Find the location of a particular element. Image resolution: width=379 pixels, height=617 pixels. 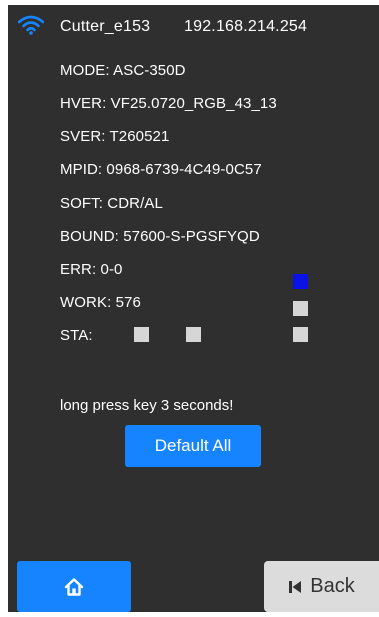

home-button is located at coordinates (74, 586).